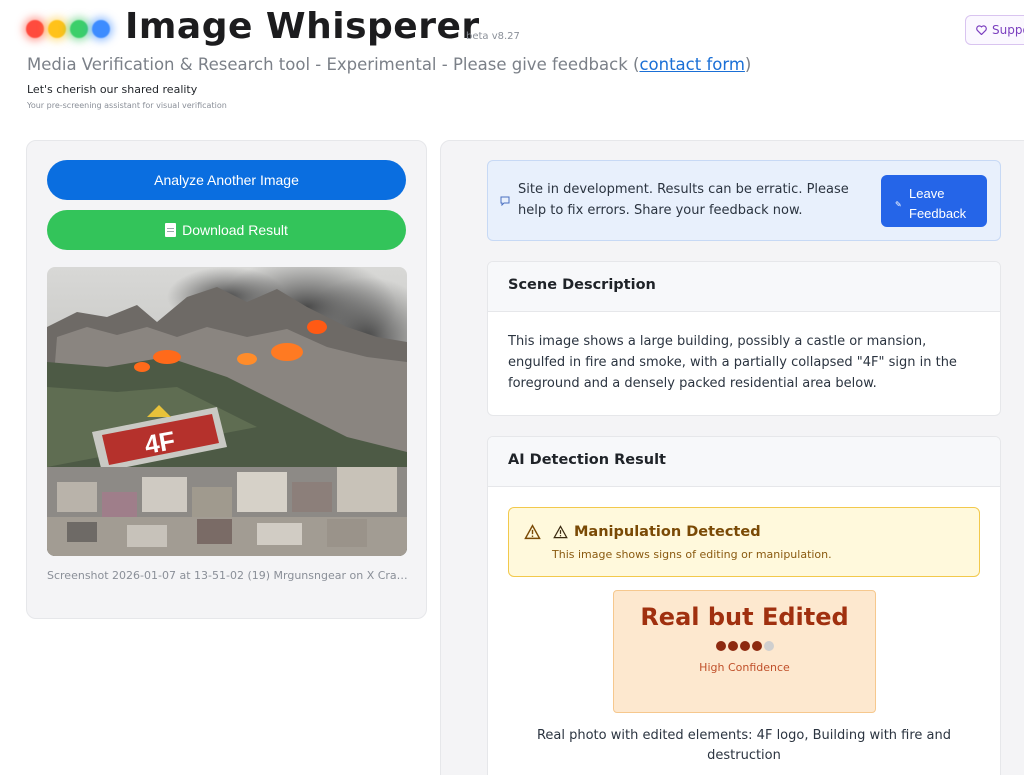 This screenshot has height=775, width=1024. I want to click on analyze-another-button: Analyze Another Image, so click(226, 180).